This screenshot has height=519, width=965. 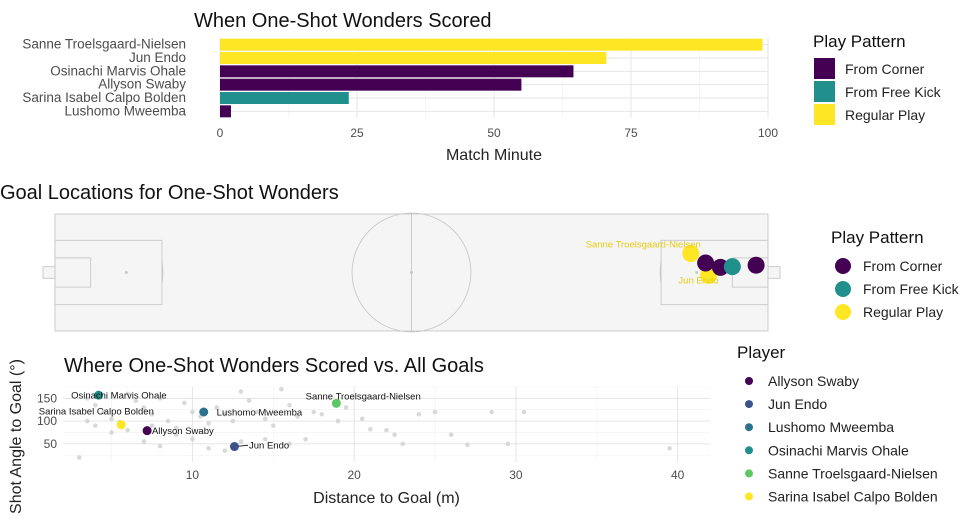 What do you see at coordinates (363, 396) in the screenshot?
I see `player-label: Sanne Troelsgaard-Nielsen` at bounding box center [363, 396].